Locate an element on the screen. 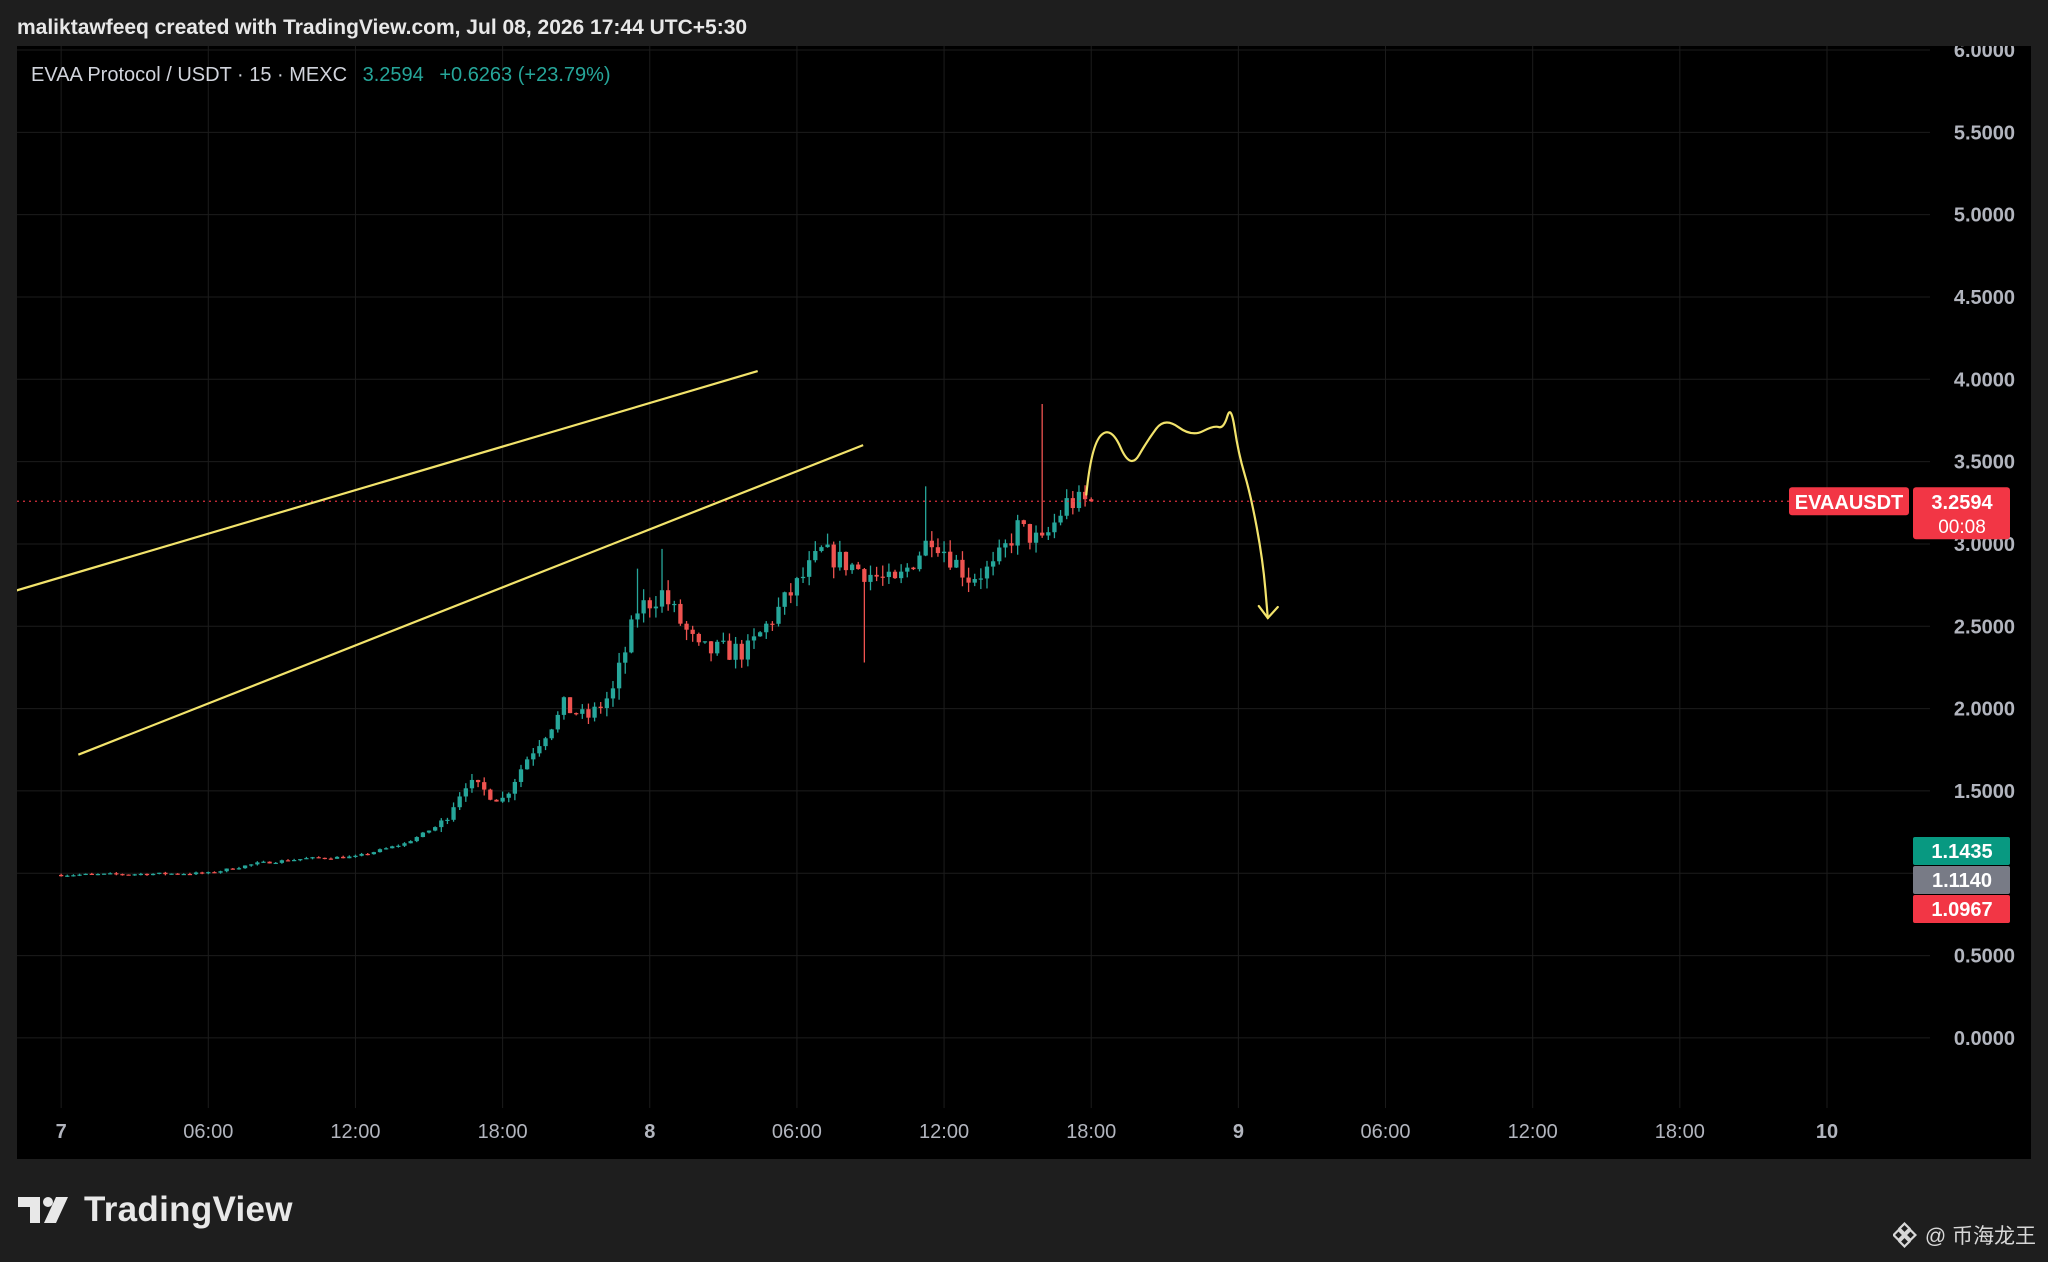  time-axis-label: 10 is located at coordinates (1827, 1132).